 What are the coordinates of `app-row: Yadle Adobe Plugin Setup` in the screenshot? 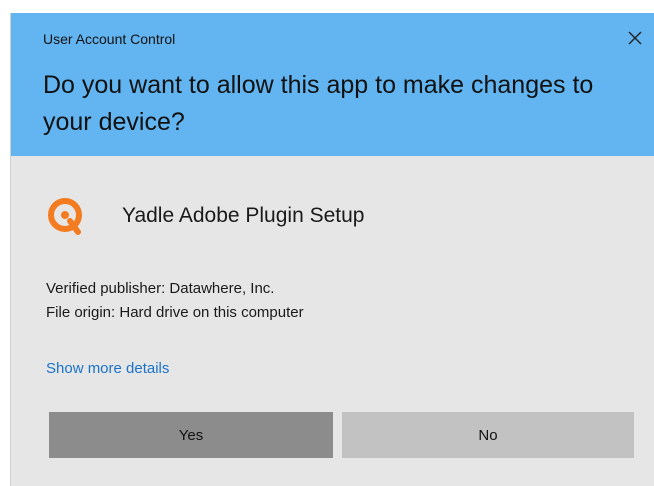 It's located at (204, 216).